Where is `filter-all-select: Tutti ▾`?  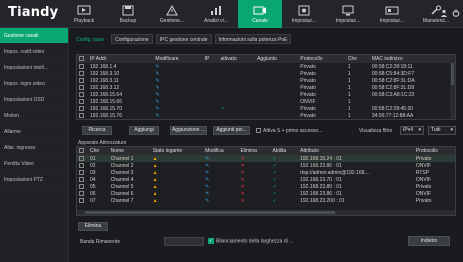
filter-all-select: Tutti ▾ is located at coordinates (442, 130).